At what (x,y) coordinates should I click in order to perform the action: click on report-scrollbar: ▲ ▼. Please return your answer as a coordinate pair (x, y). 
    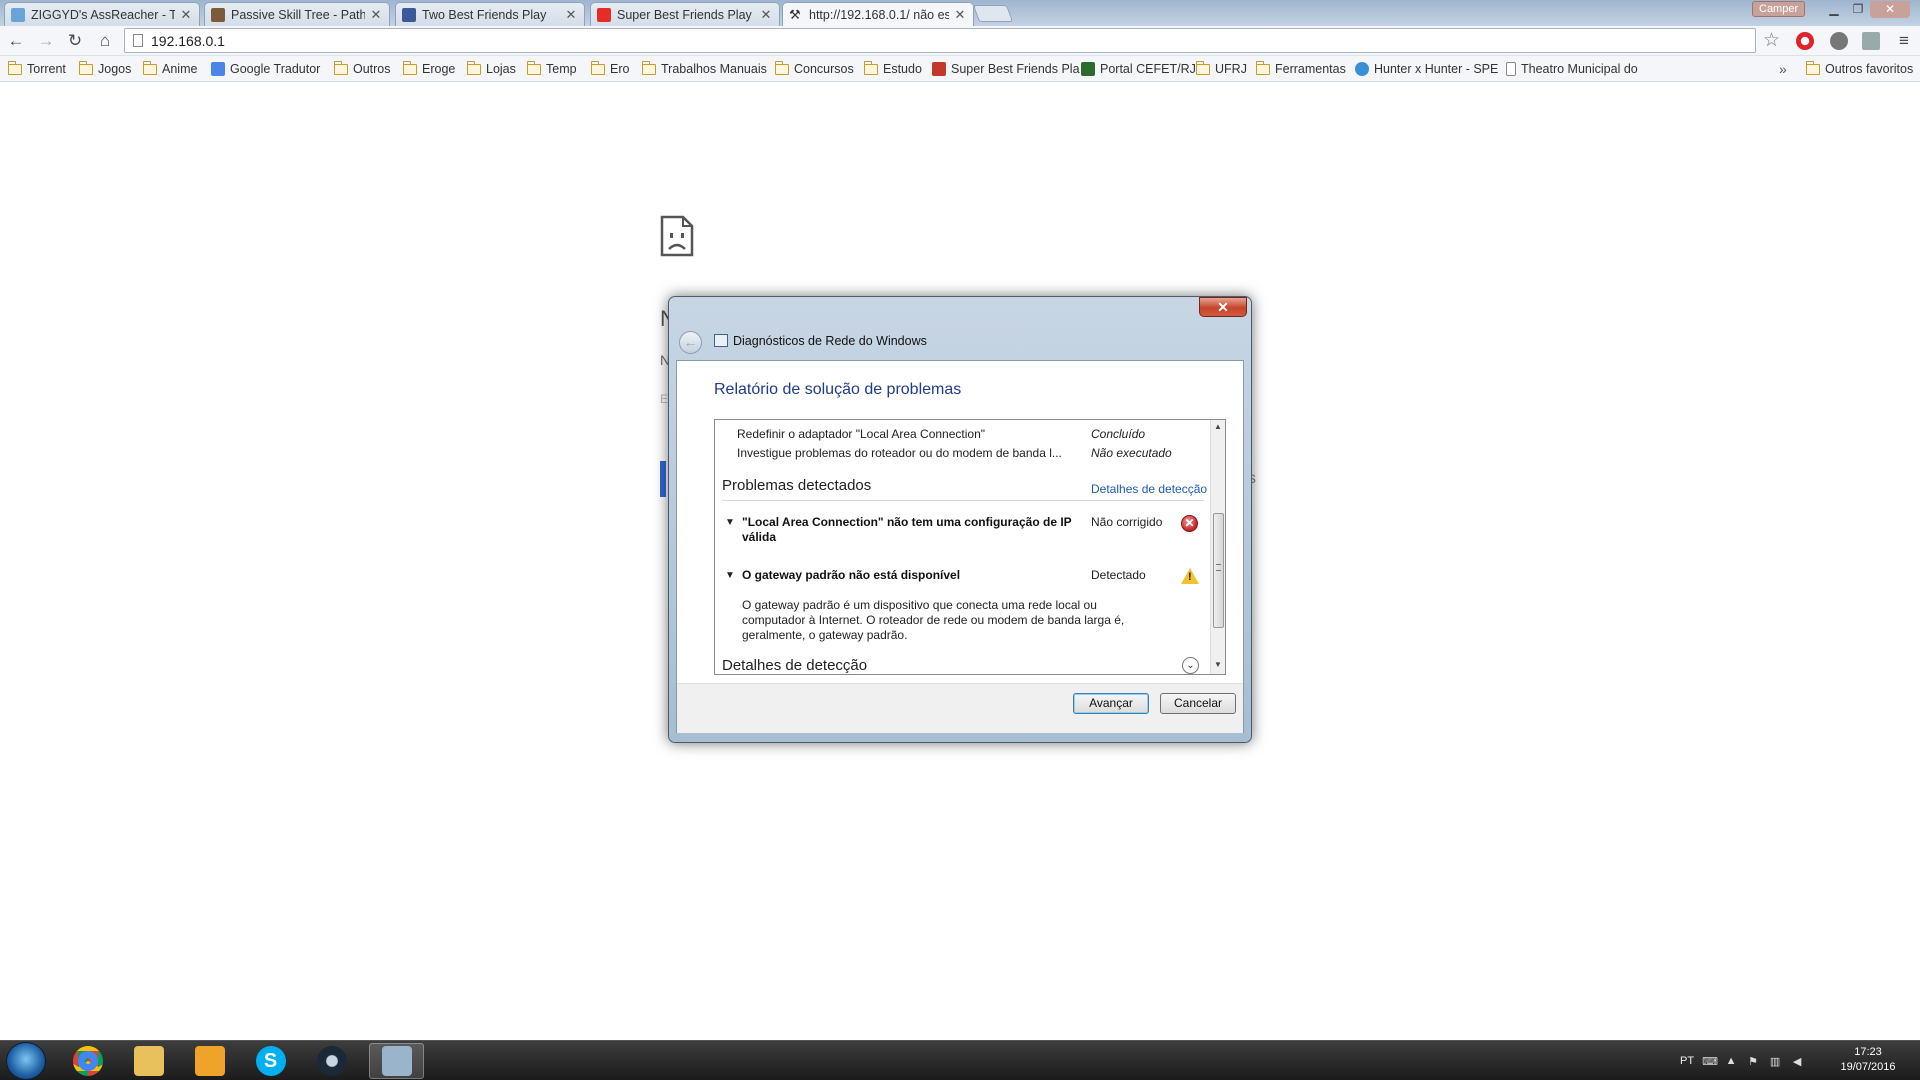
    Looking at the image, I should click on (1217, 547).